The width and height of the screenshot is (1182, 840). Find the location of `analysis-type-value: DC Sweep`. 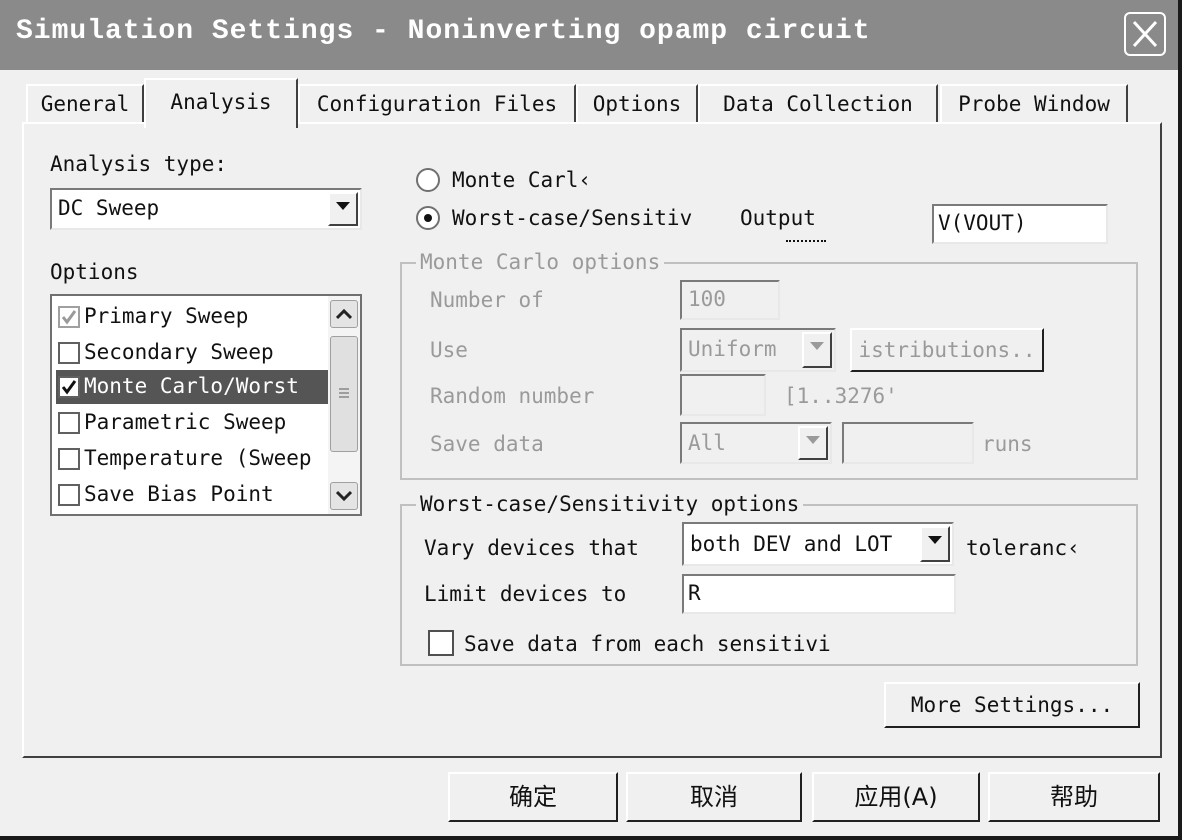

analysis-type-value: DC Sweep is located at coordinates (109, 208).